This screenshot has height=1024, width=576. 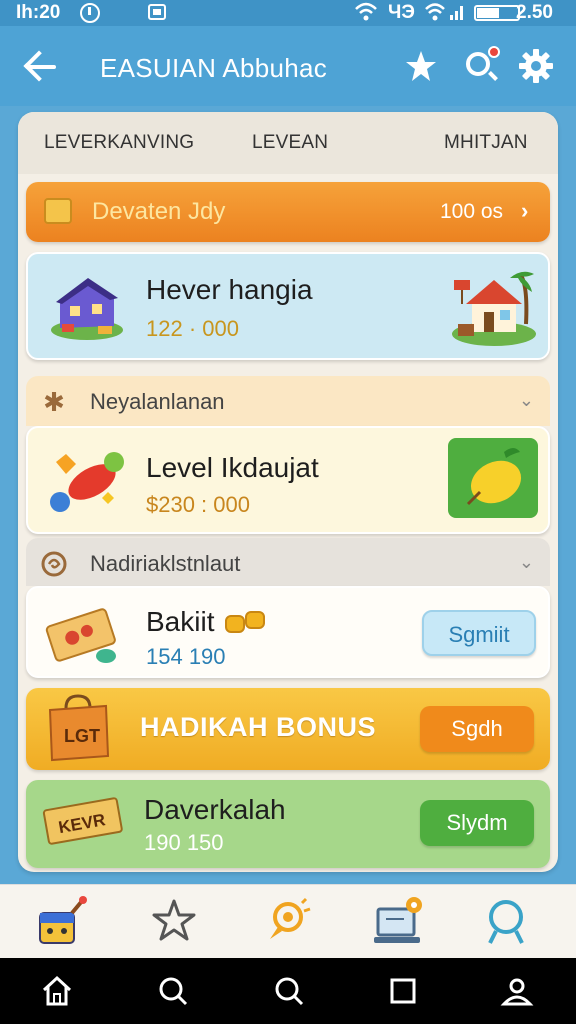 What do you see at coordinates (58, 211) in the screenshot?
I see `crate-icon` at bounding box center [58, 211].